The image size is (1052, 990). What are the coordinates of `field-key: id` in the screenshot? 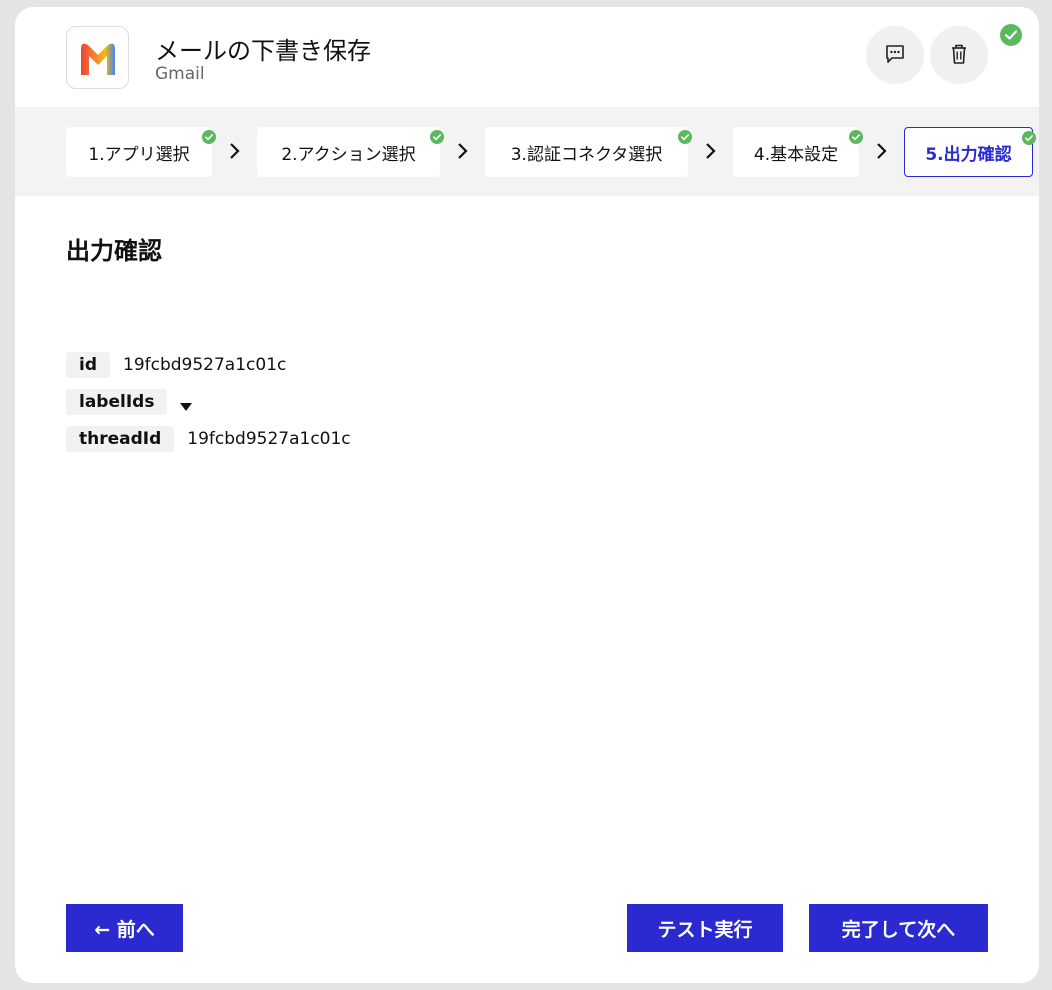 It's located at (88, 365).